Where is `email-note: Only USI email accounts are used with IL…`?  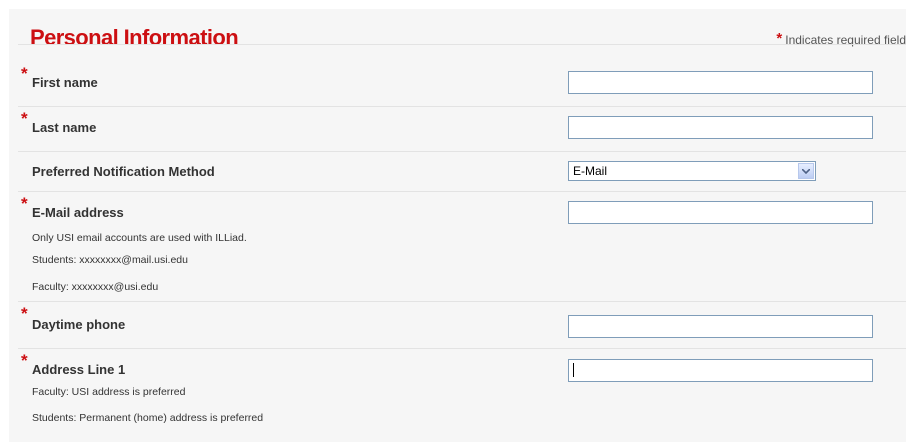 email-note: Only USI email accounts are used with IL… is located at coordinates (139, 238).